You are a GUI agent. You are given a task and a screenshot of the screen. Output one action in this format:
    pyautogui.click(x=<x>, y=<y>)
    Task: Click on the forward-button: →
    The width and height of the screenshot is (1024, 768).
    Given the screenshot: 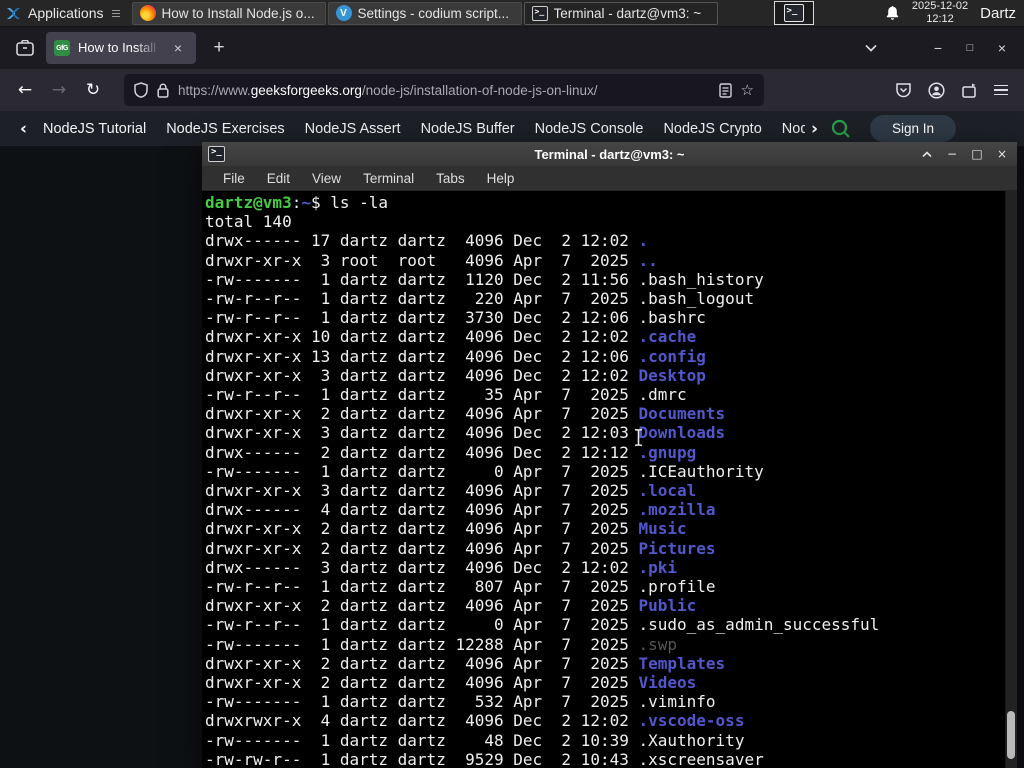 What is the action you would take?
    pyautogui.click(x=59, y=90)
    